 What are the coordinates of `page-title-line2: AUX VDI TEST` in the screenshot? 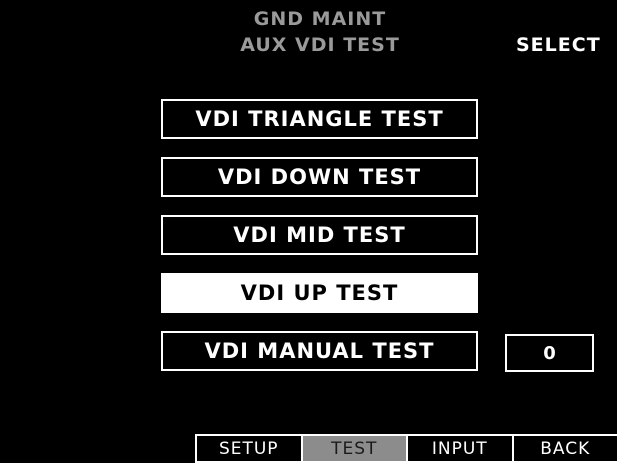 It's located at (320, 45).